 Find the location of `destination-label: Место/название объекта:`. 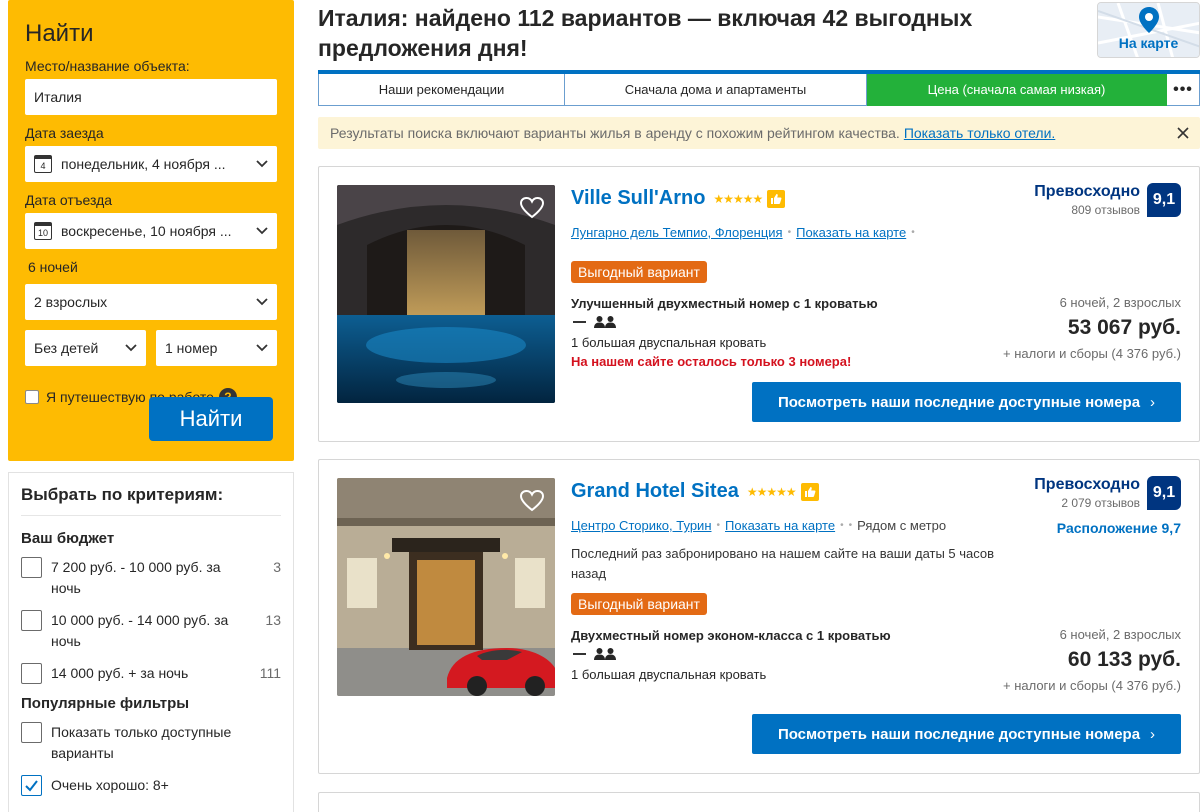

destination-label: Место/название объекта: is located at coordinates (107, 66).